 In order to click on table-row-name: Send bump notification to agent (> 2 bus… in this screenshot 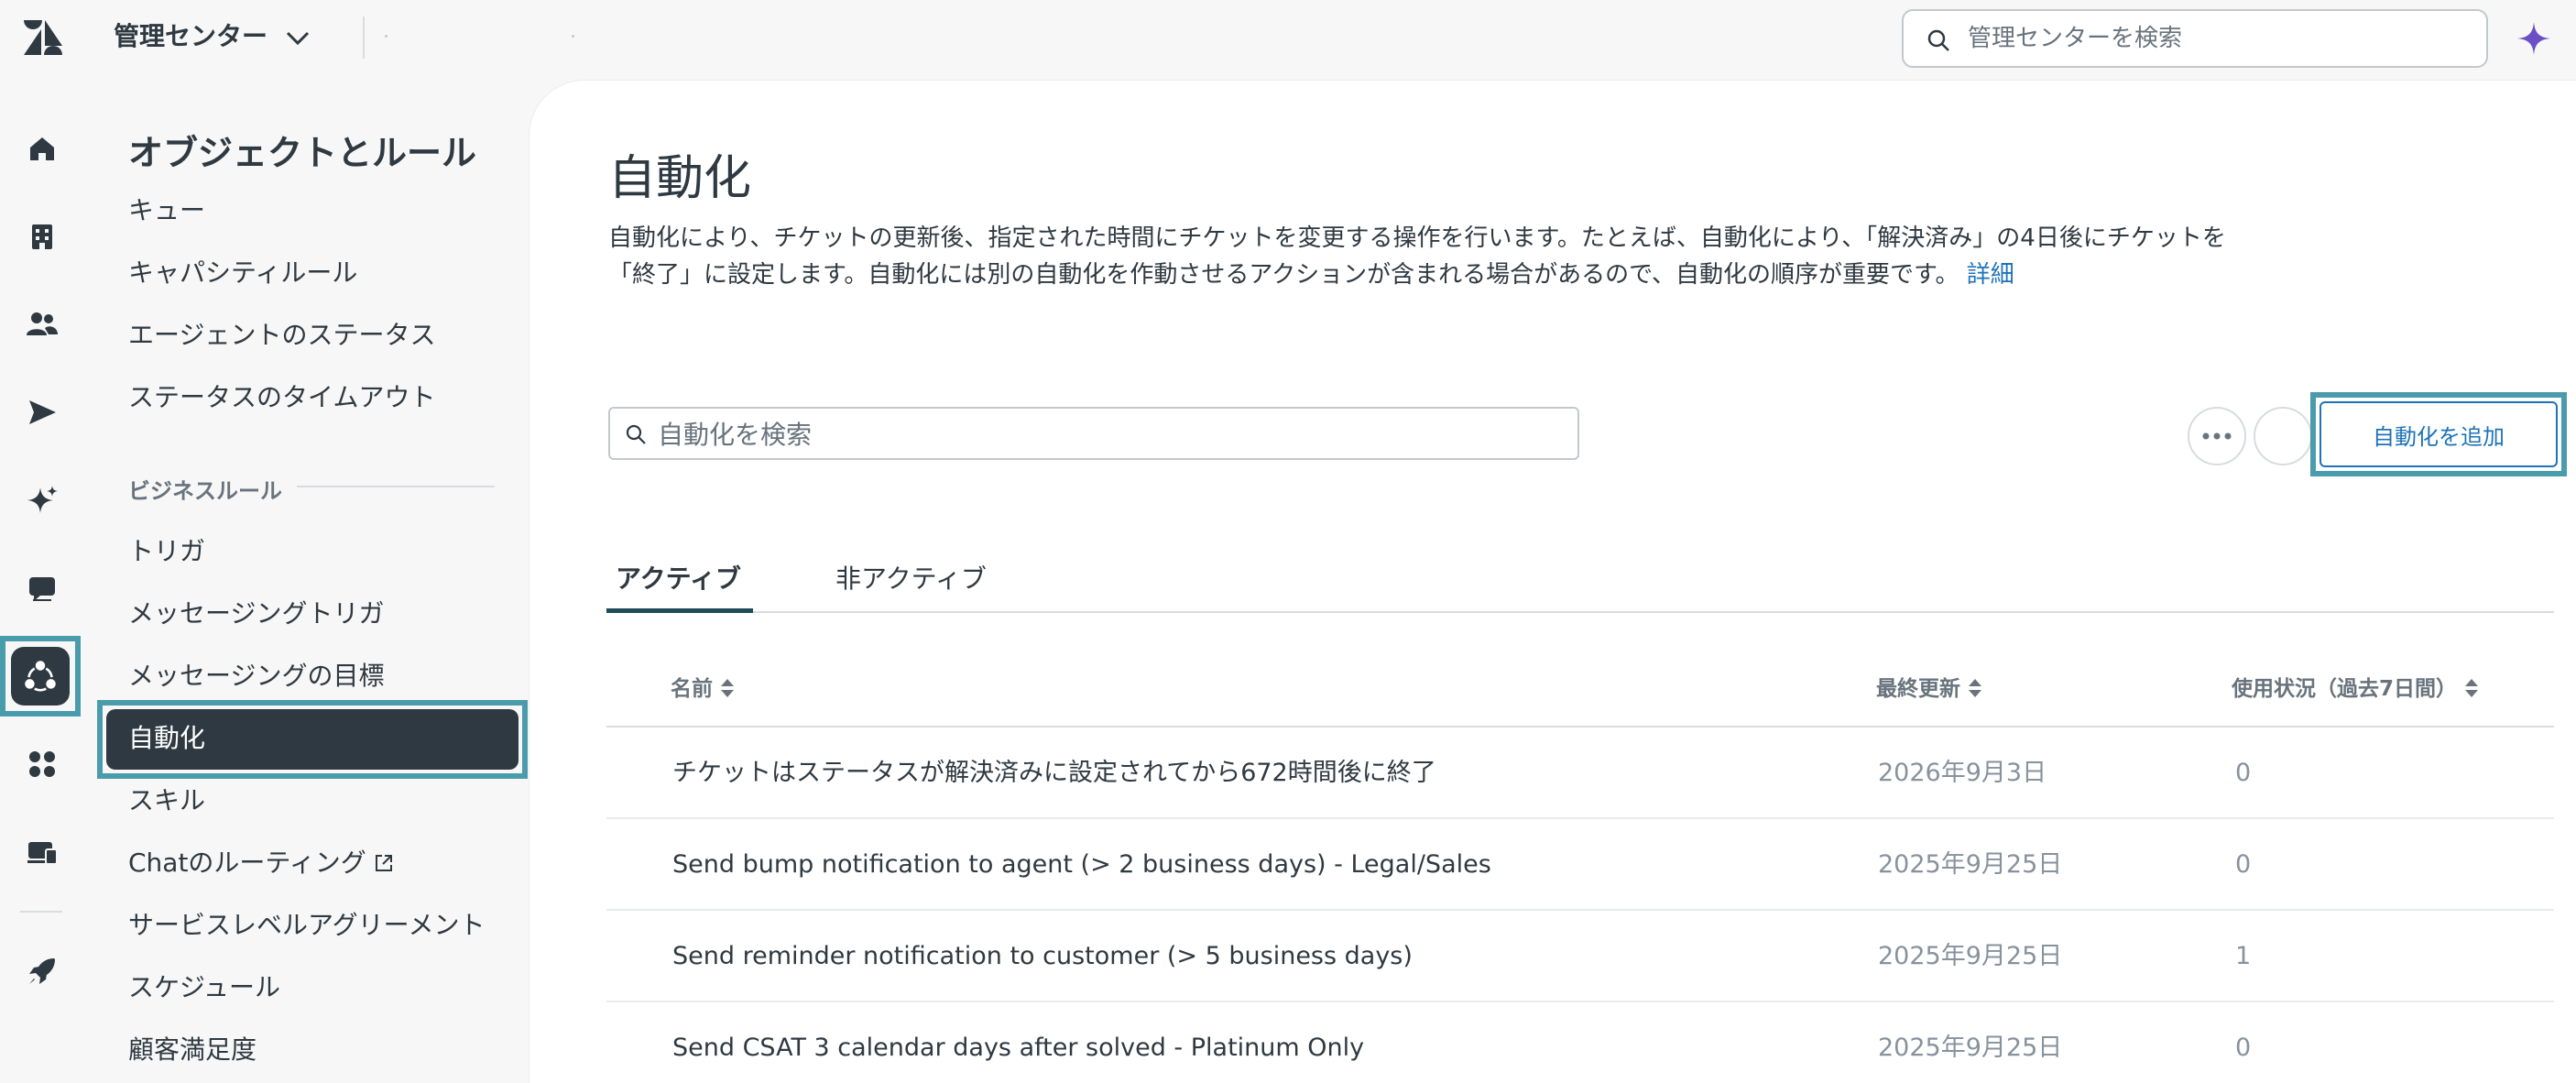, I will do `click(1081, 865)`.